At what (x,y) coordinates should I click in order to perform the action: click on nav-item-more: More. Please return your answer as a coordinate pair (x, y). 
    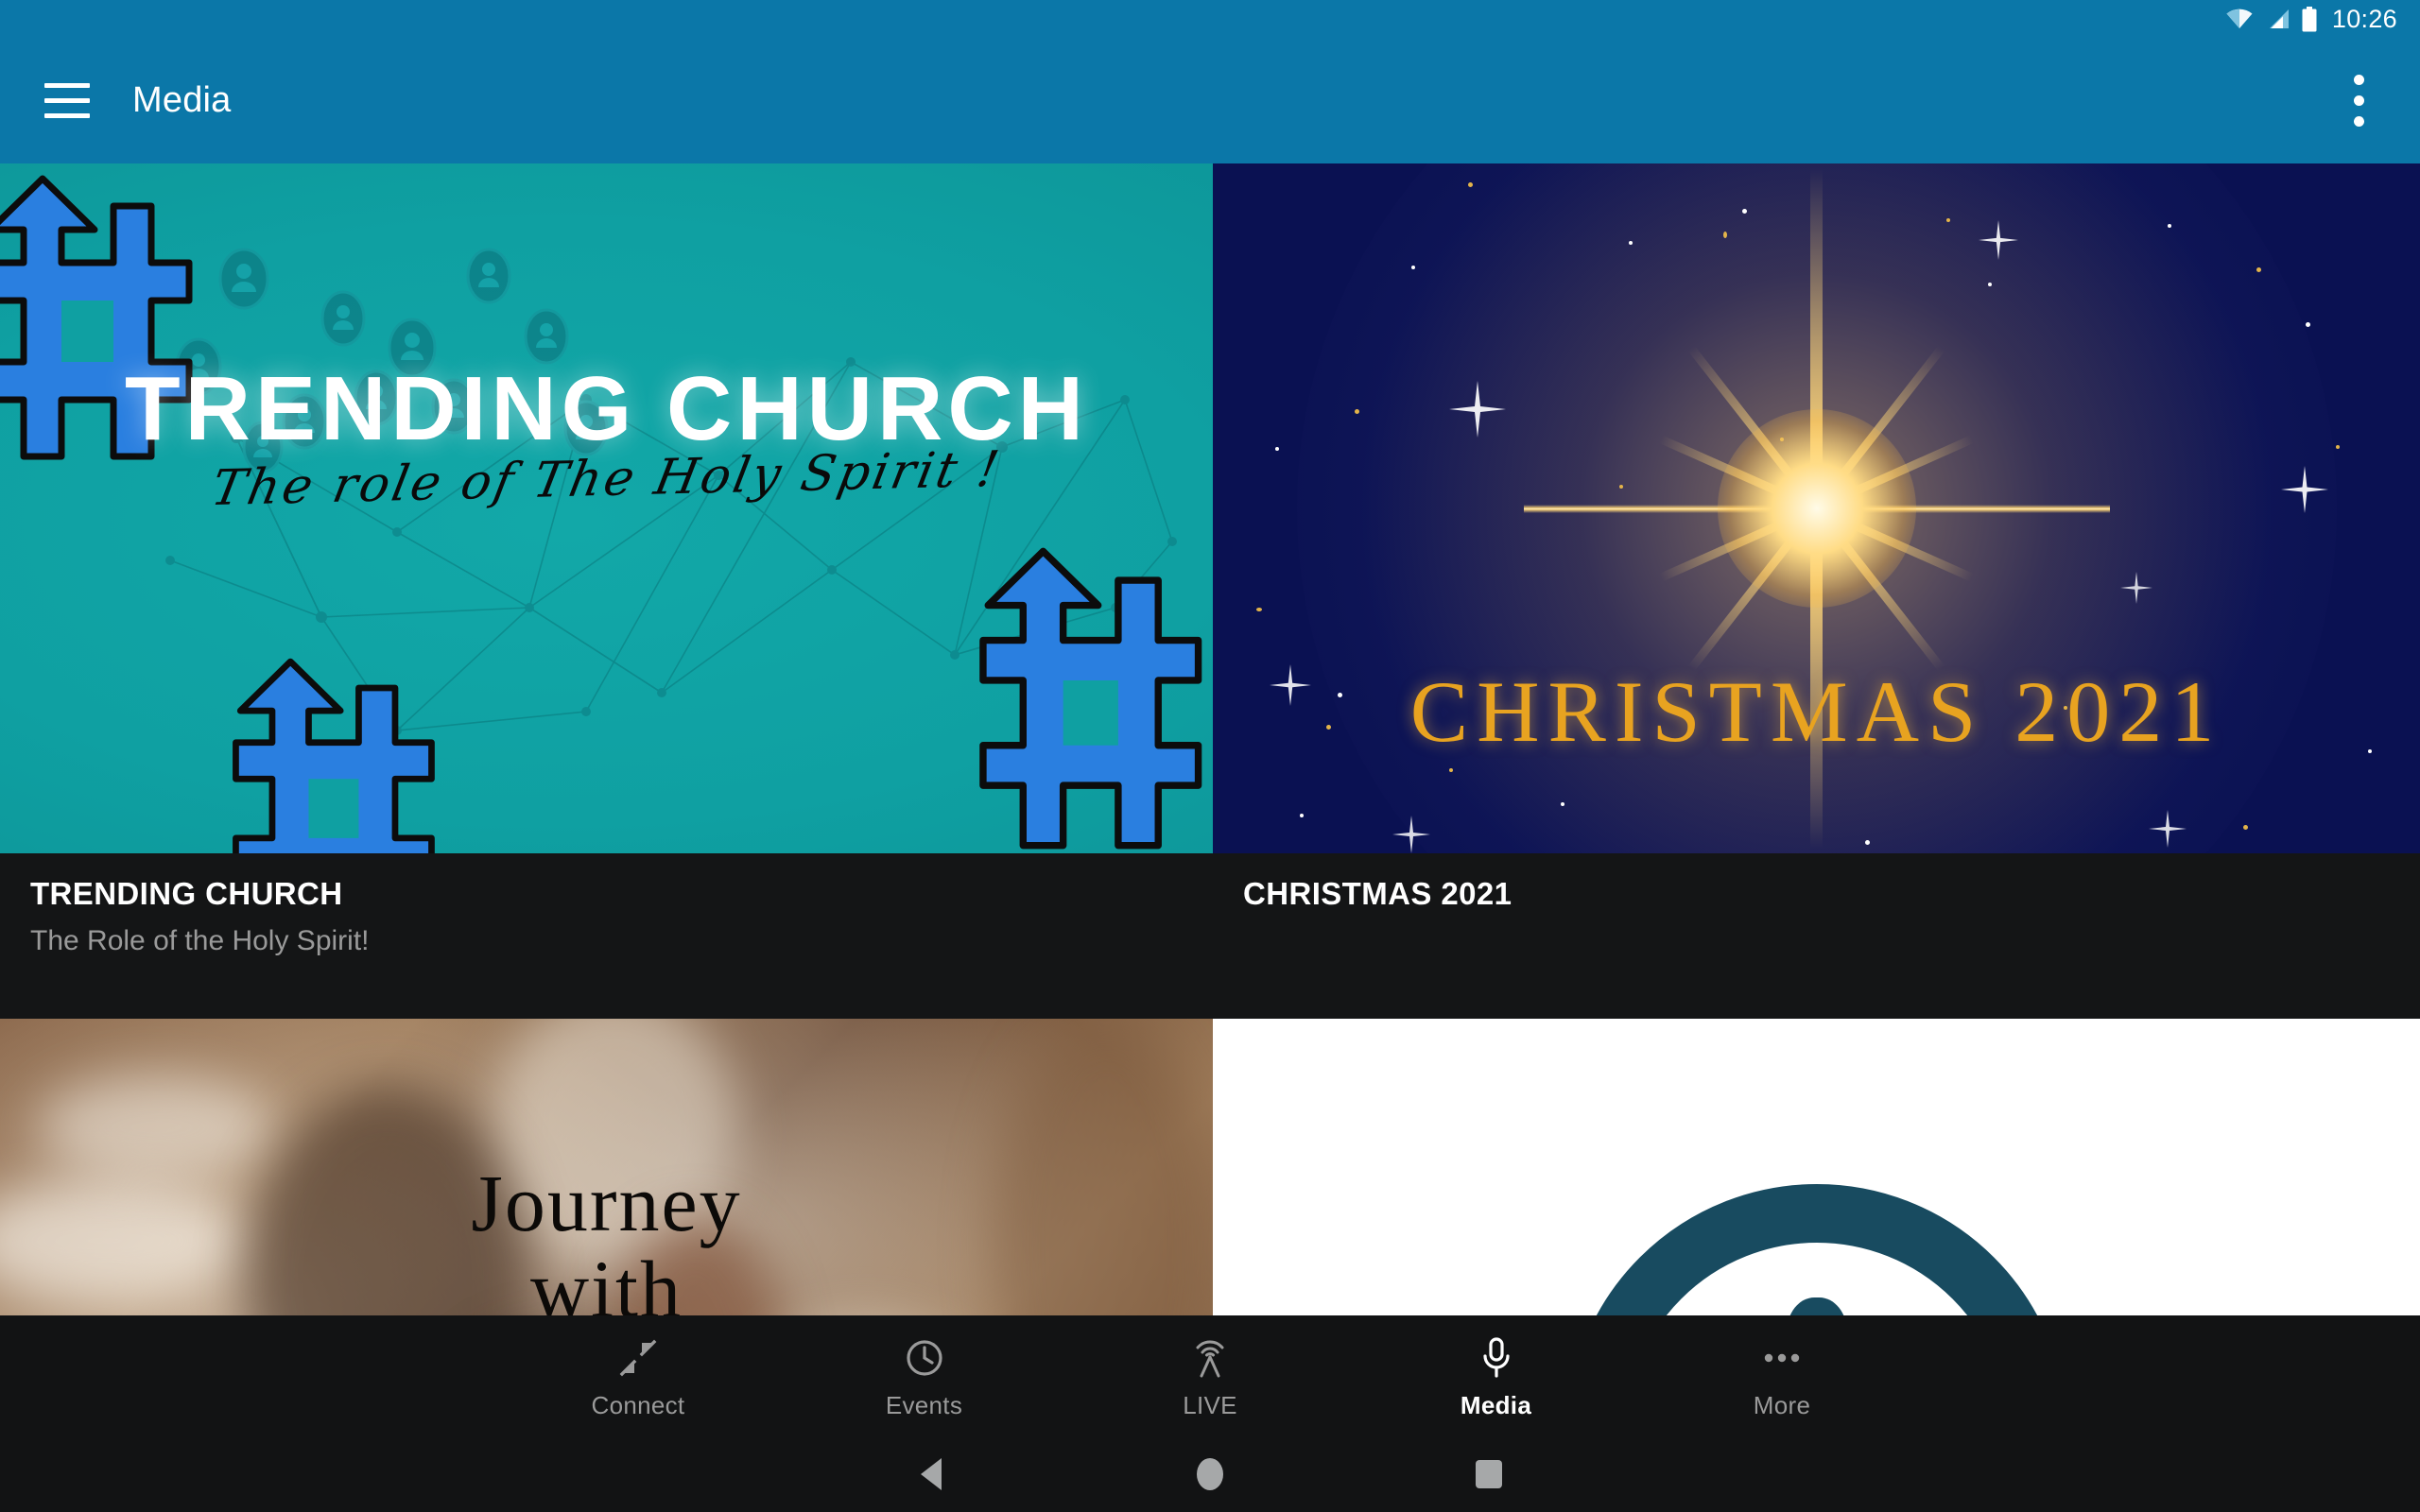
    Looking at the image, I should click on (1782, 1376).